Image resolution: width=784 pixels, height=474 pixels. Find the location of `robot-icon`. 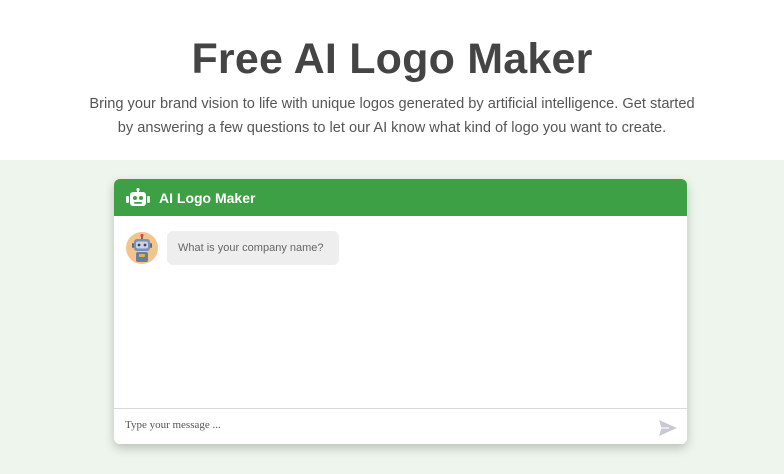

robot-icon is located at coordinates (138, 197).